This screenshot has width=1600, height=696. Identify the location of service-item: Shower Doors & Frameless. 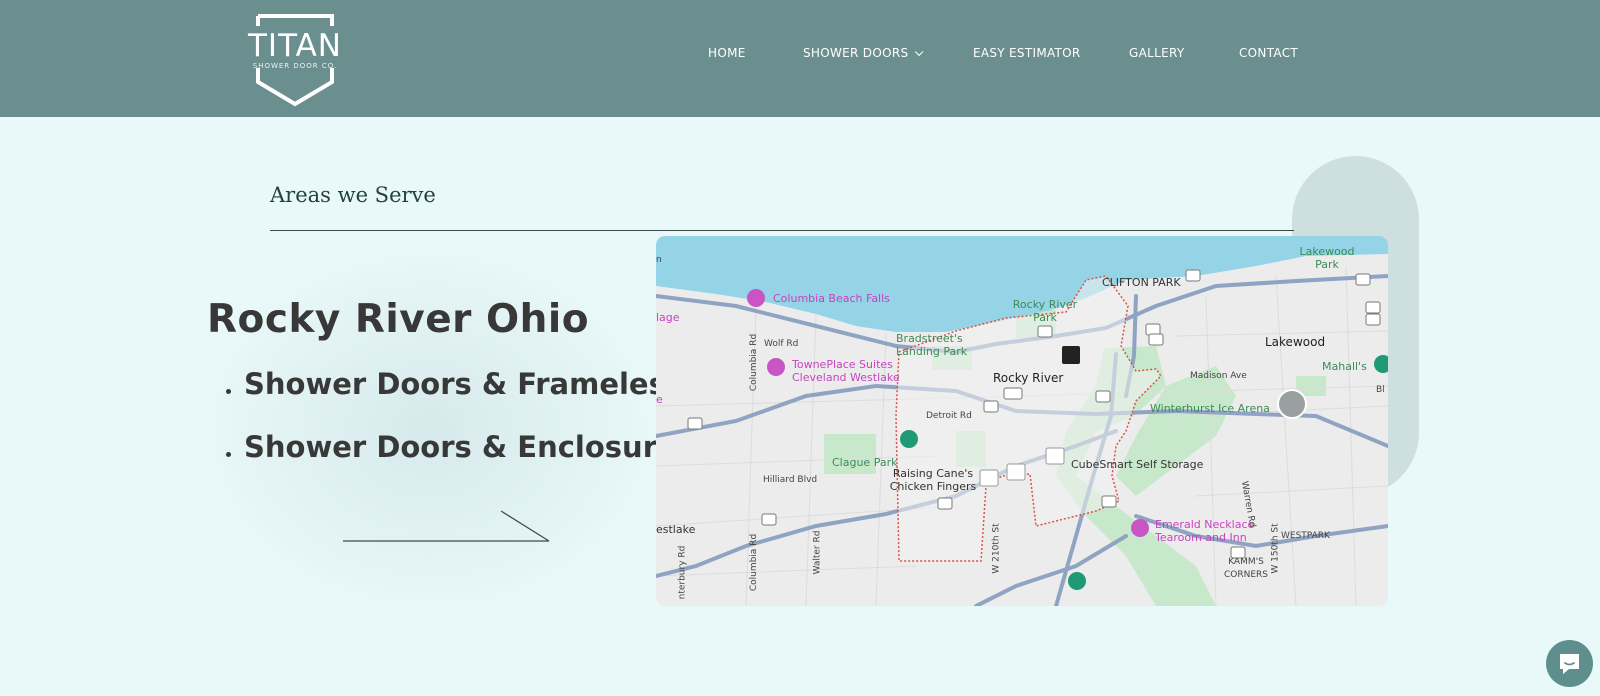
(460, 397).